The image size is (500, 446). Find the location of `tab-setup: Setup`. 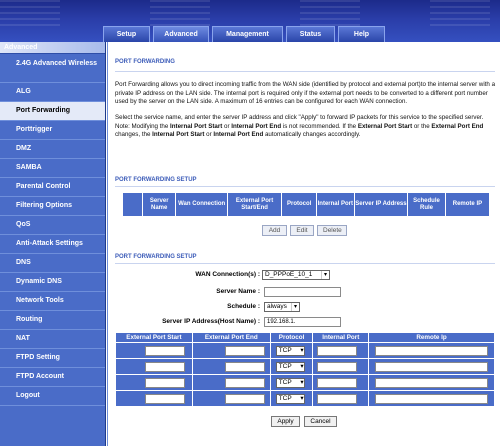

tab-setup: Setup is located at coordinates (126, 34).